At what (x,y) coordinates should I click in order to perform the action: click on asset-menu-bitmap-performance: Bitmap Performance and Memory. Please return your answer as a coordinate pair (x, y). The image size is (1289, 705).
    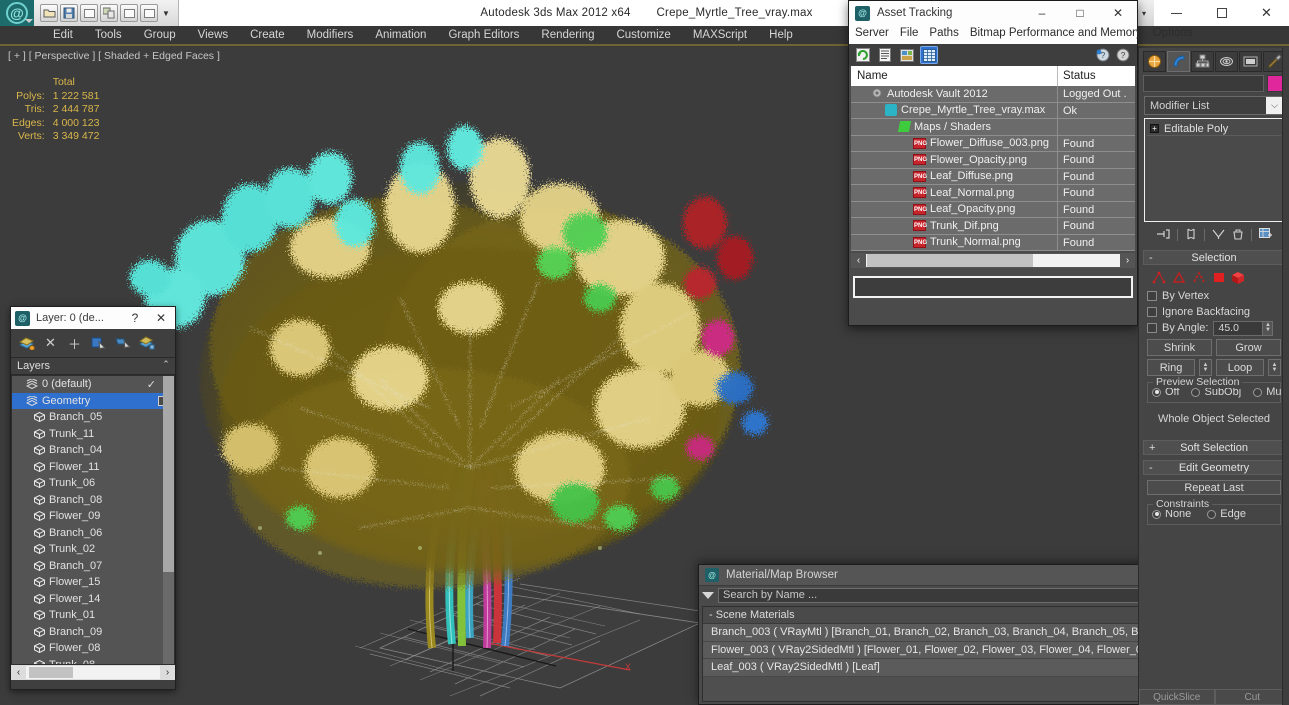
    Looking at the image, I should click on (1056, 33).